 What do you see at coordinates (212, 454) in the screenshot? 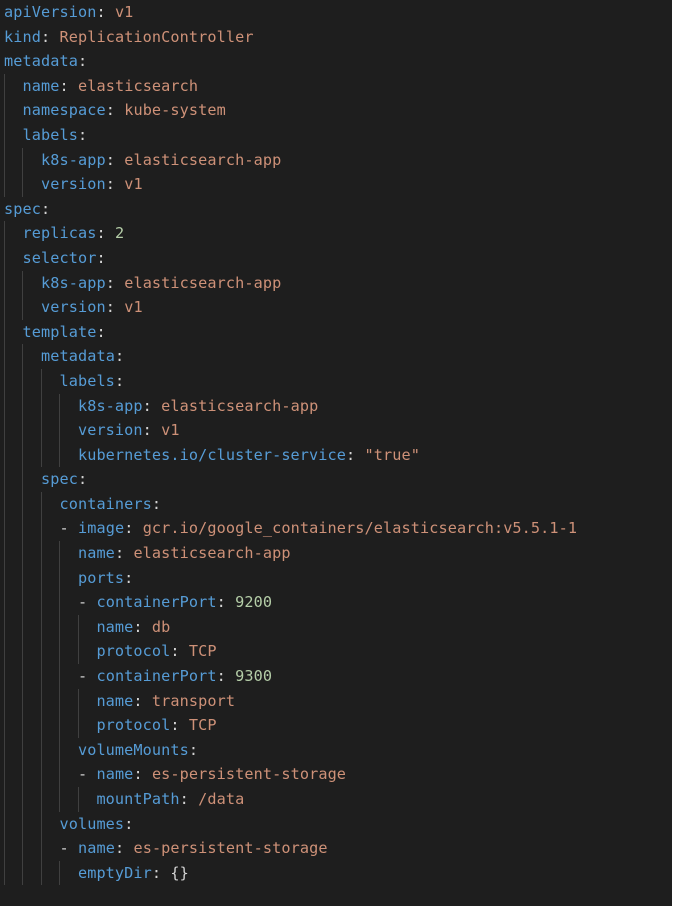
I see `yaml-key: kubernetes.io/cluster-service` at bounding box center [212, 454].